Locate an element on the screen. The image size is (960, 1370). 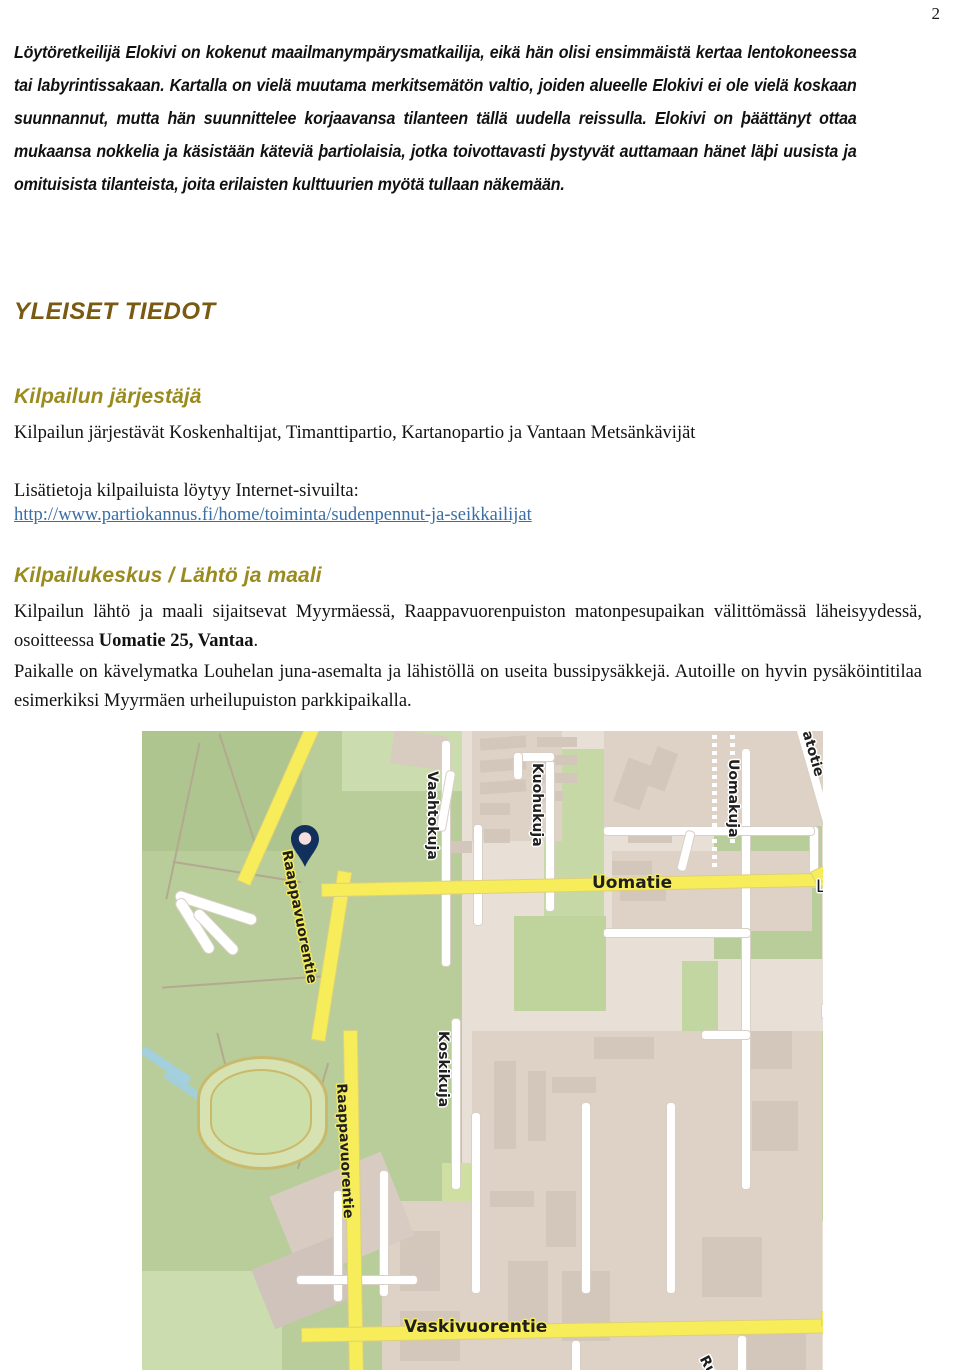
organizer-heading: Kilpailun järjestäjä is located at coordinates (108, 396).